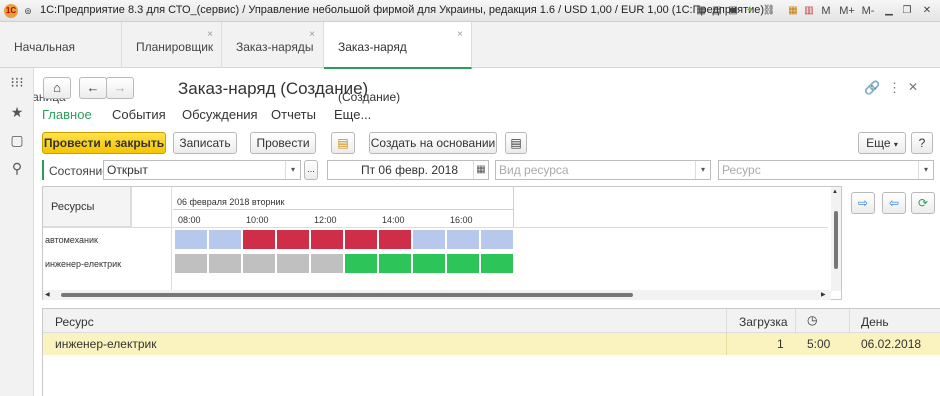  I want to click on more-vert-icon: ⋮, so click(894, 88).